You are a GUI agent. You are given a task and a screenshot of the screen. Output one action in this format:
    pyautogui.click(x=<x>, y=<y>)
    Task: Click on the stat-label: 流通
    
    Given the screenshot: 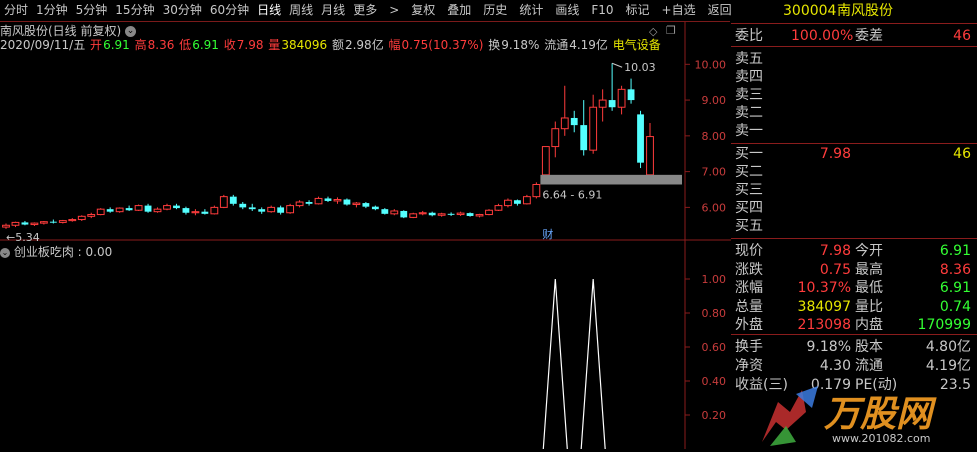 What is the action you would take?
    pyautogui.click(x=869, y=366)
    